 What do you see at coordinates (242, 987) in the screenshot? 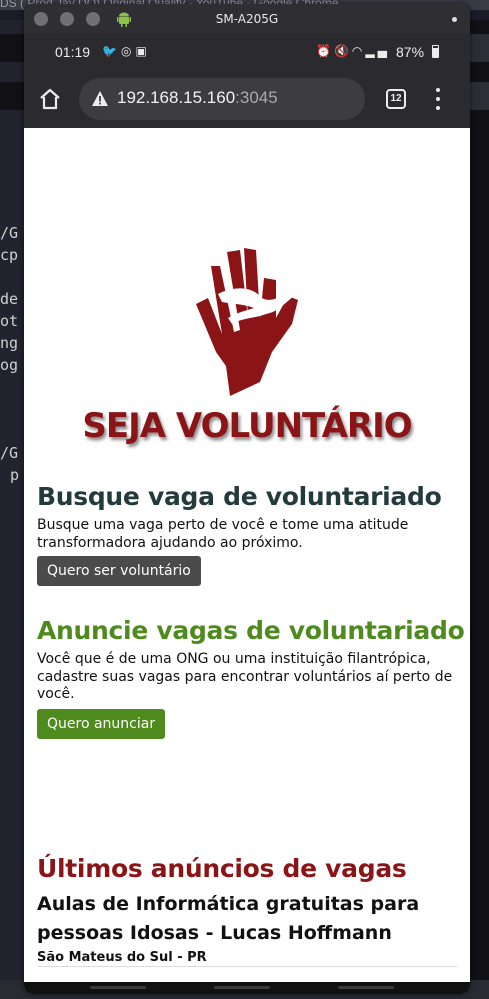
I see `nav-home-handle` at bounding box center [242, 987].